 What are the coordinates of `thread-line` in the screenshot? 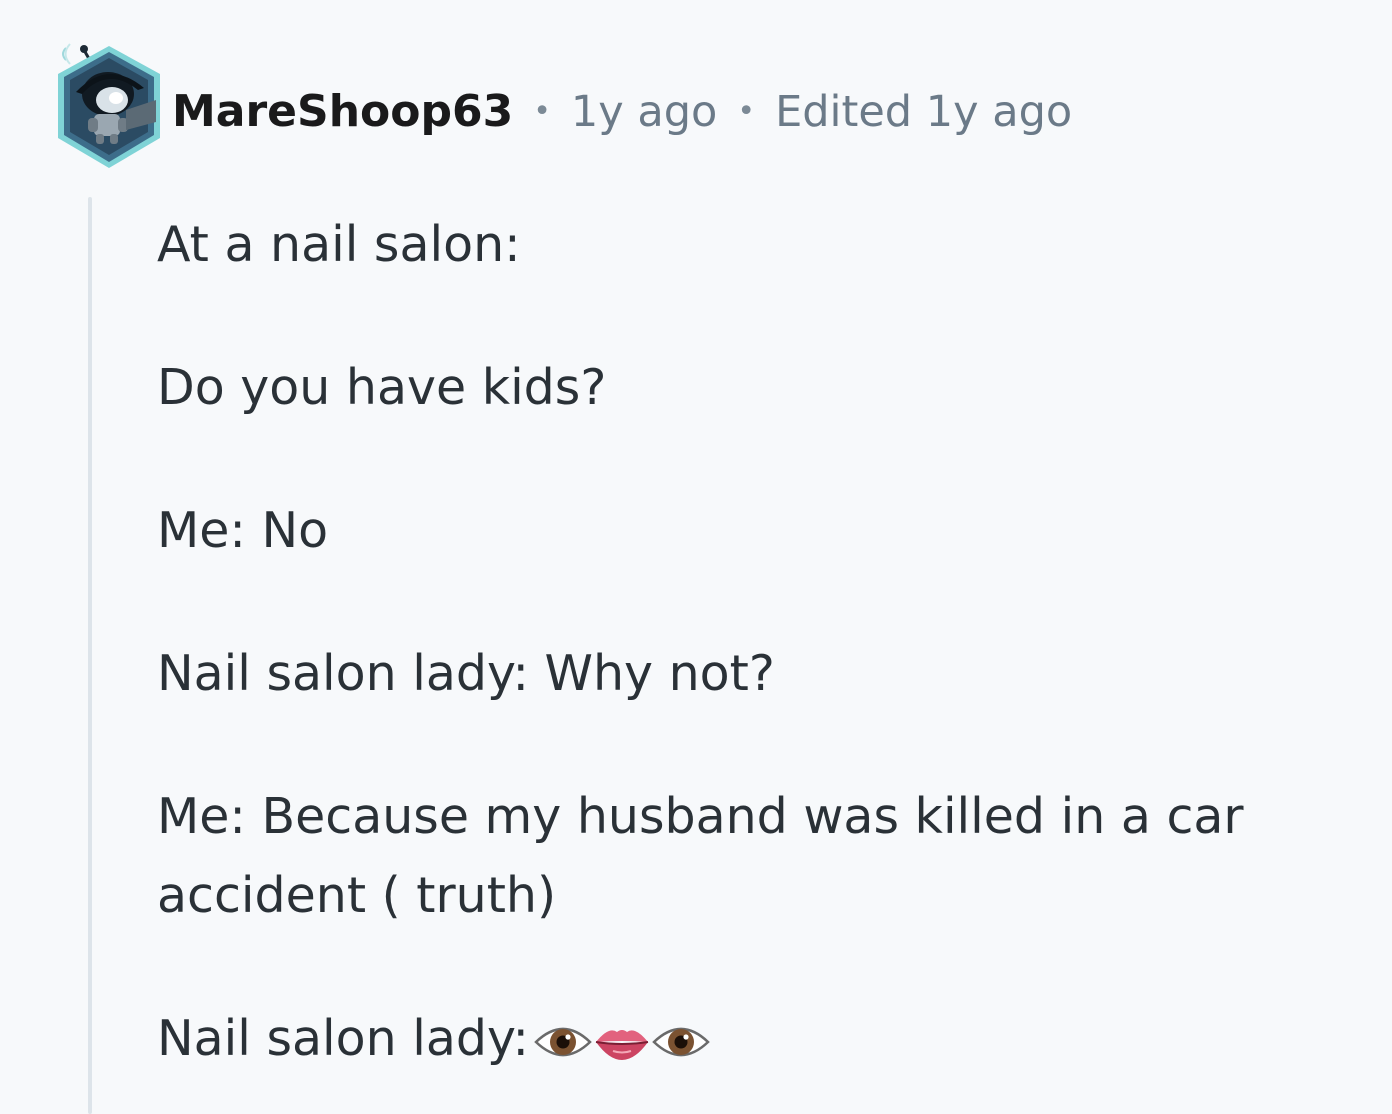 It's located at (90, 655).